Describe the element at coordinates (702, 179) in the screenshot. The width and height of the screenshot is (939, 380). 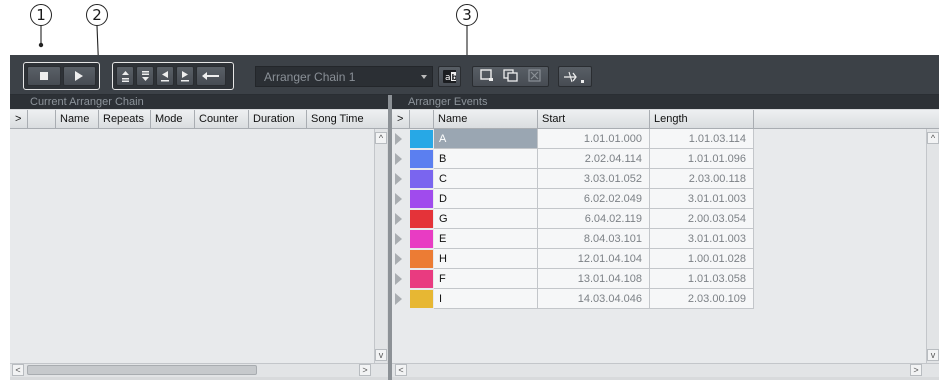
I see `event-length-cell: 2.03.00.118` at that location.